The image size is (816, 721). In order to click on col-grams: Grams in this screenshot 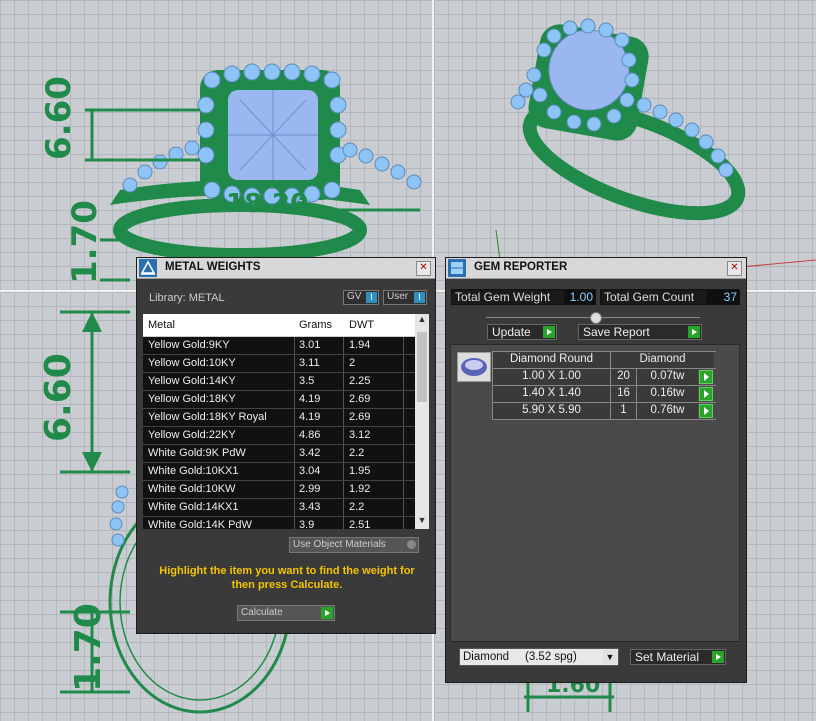, I will do `click(315, 325)`.